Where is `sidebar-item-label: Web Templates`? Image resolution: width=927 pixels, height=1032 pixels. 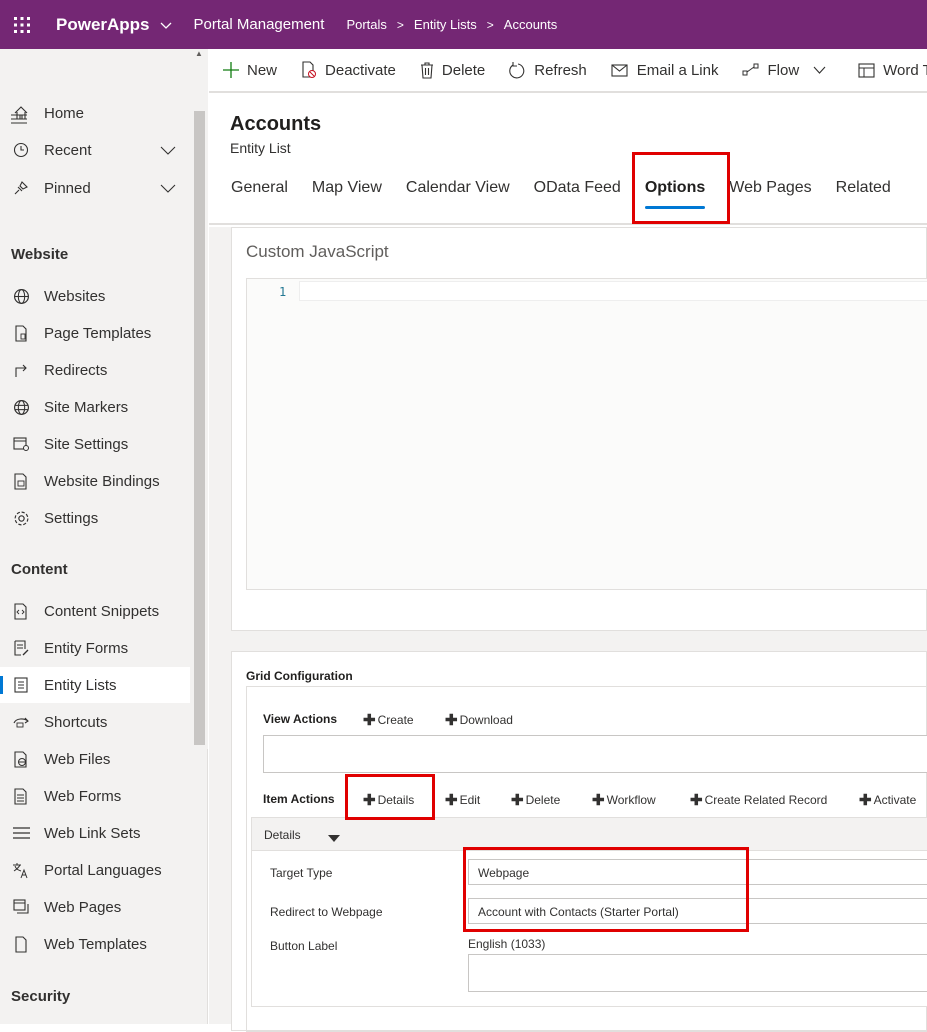
sidebar-item-label: Web Templates is located at coordinates (95, 944).